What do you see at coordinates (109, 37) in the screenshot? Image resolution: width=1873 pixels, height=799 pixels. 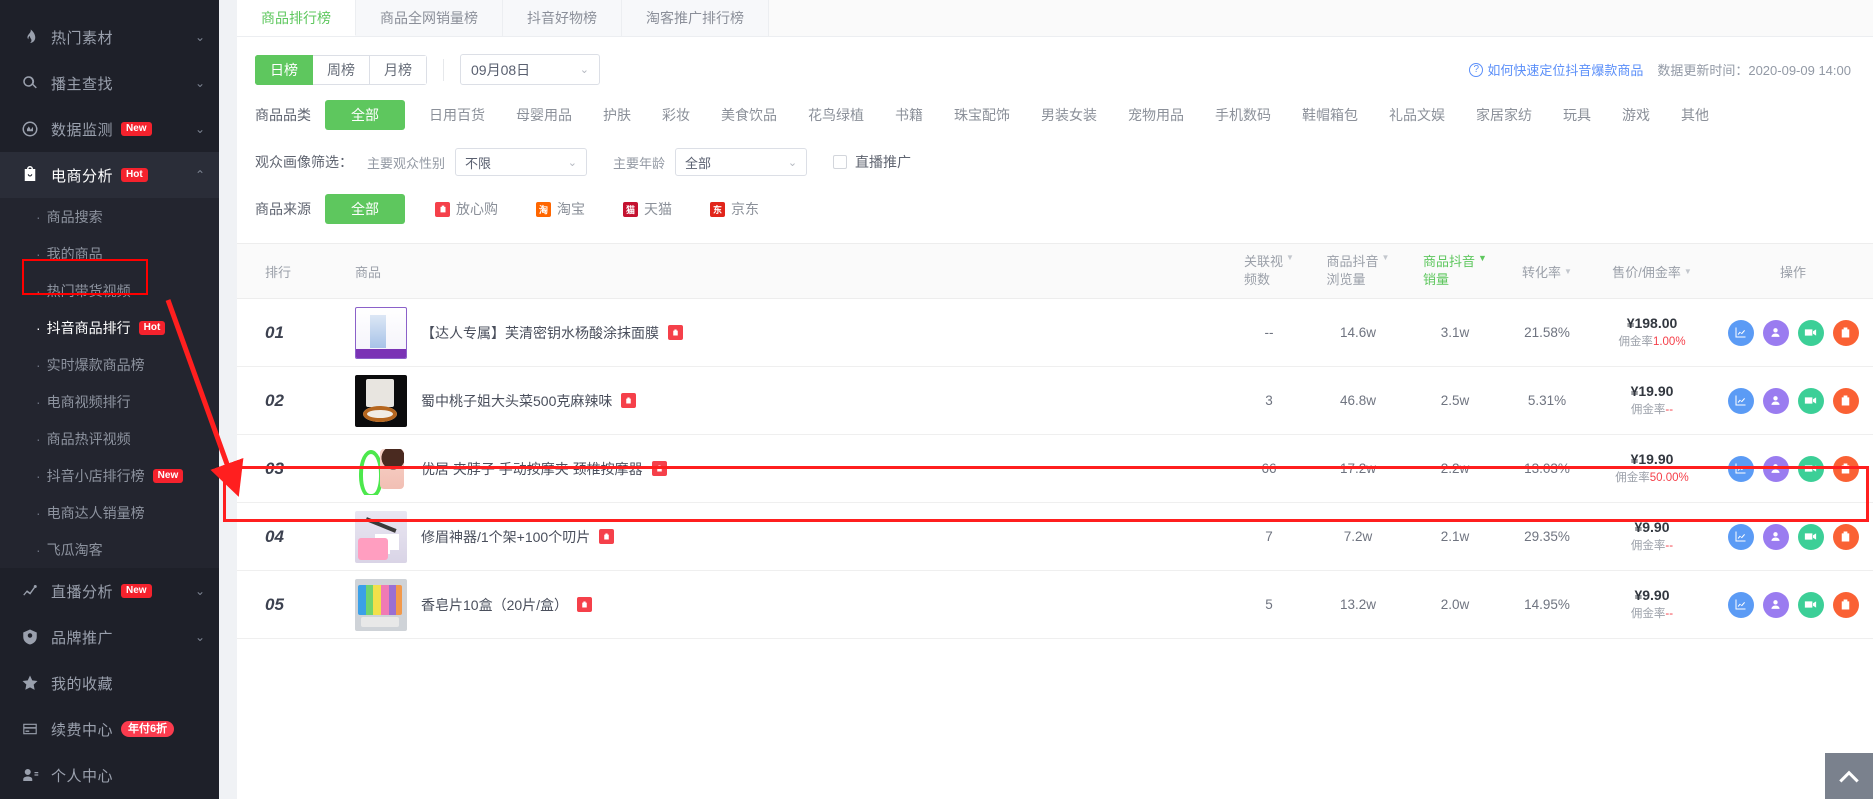 I see `sidebar-item-hot-material: 热门素材 ⌄` at bounding box center [109, 37].